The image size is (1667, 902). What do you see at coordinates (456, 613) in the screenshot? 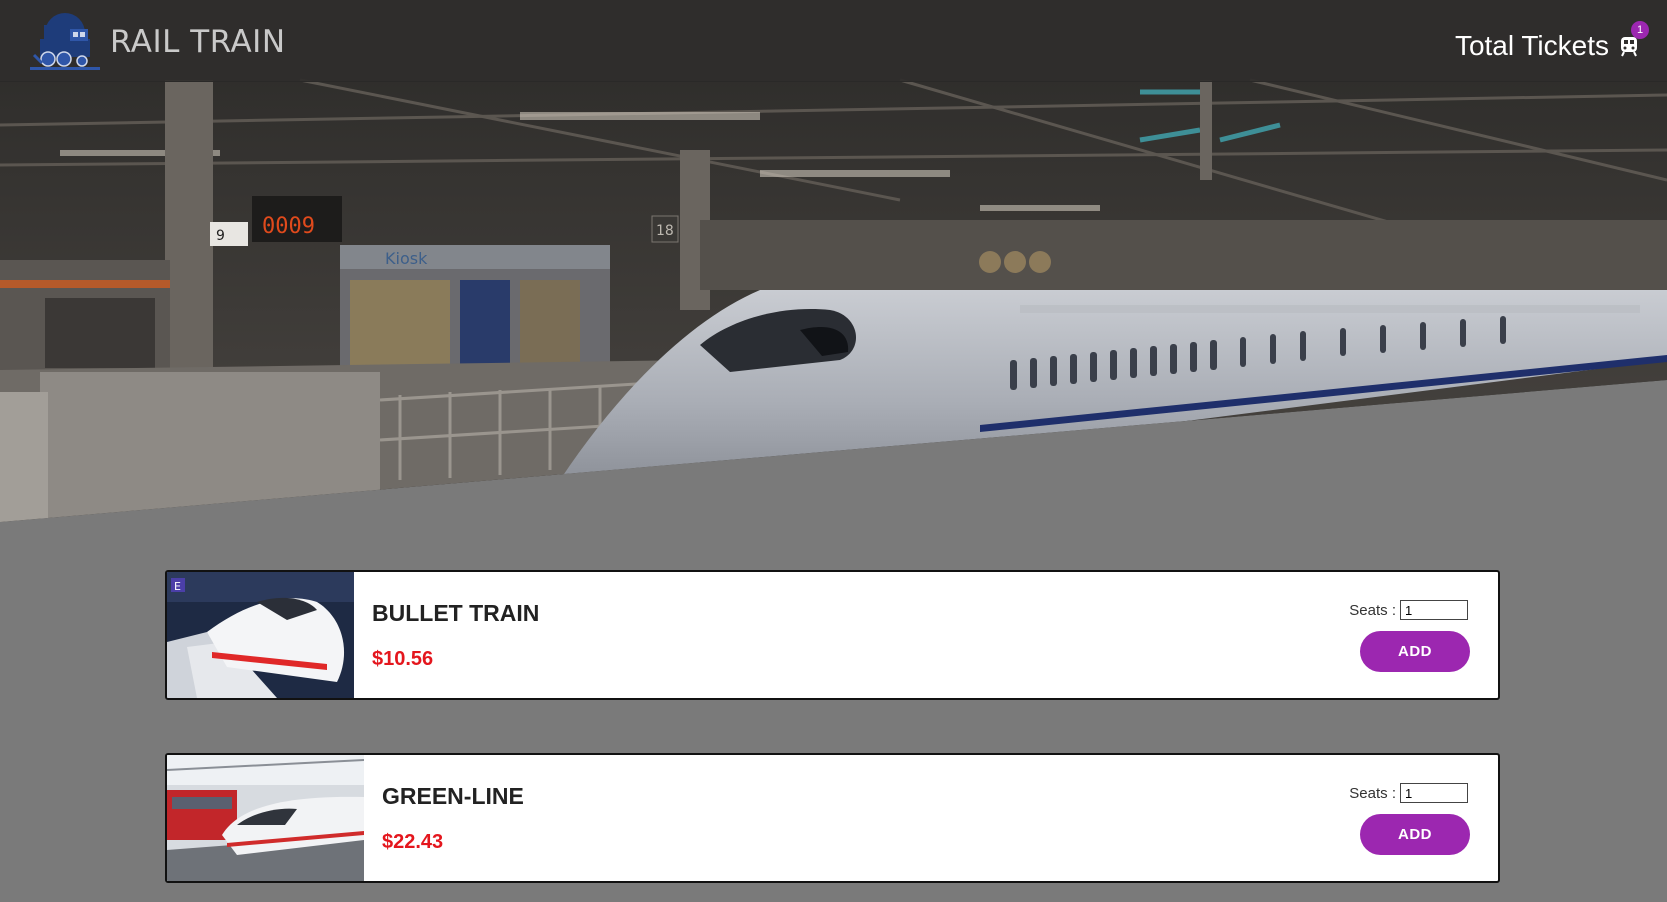
I see `train-name: BULLET TRAIN` at bounding box center [456, 613].